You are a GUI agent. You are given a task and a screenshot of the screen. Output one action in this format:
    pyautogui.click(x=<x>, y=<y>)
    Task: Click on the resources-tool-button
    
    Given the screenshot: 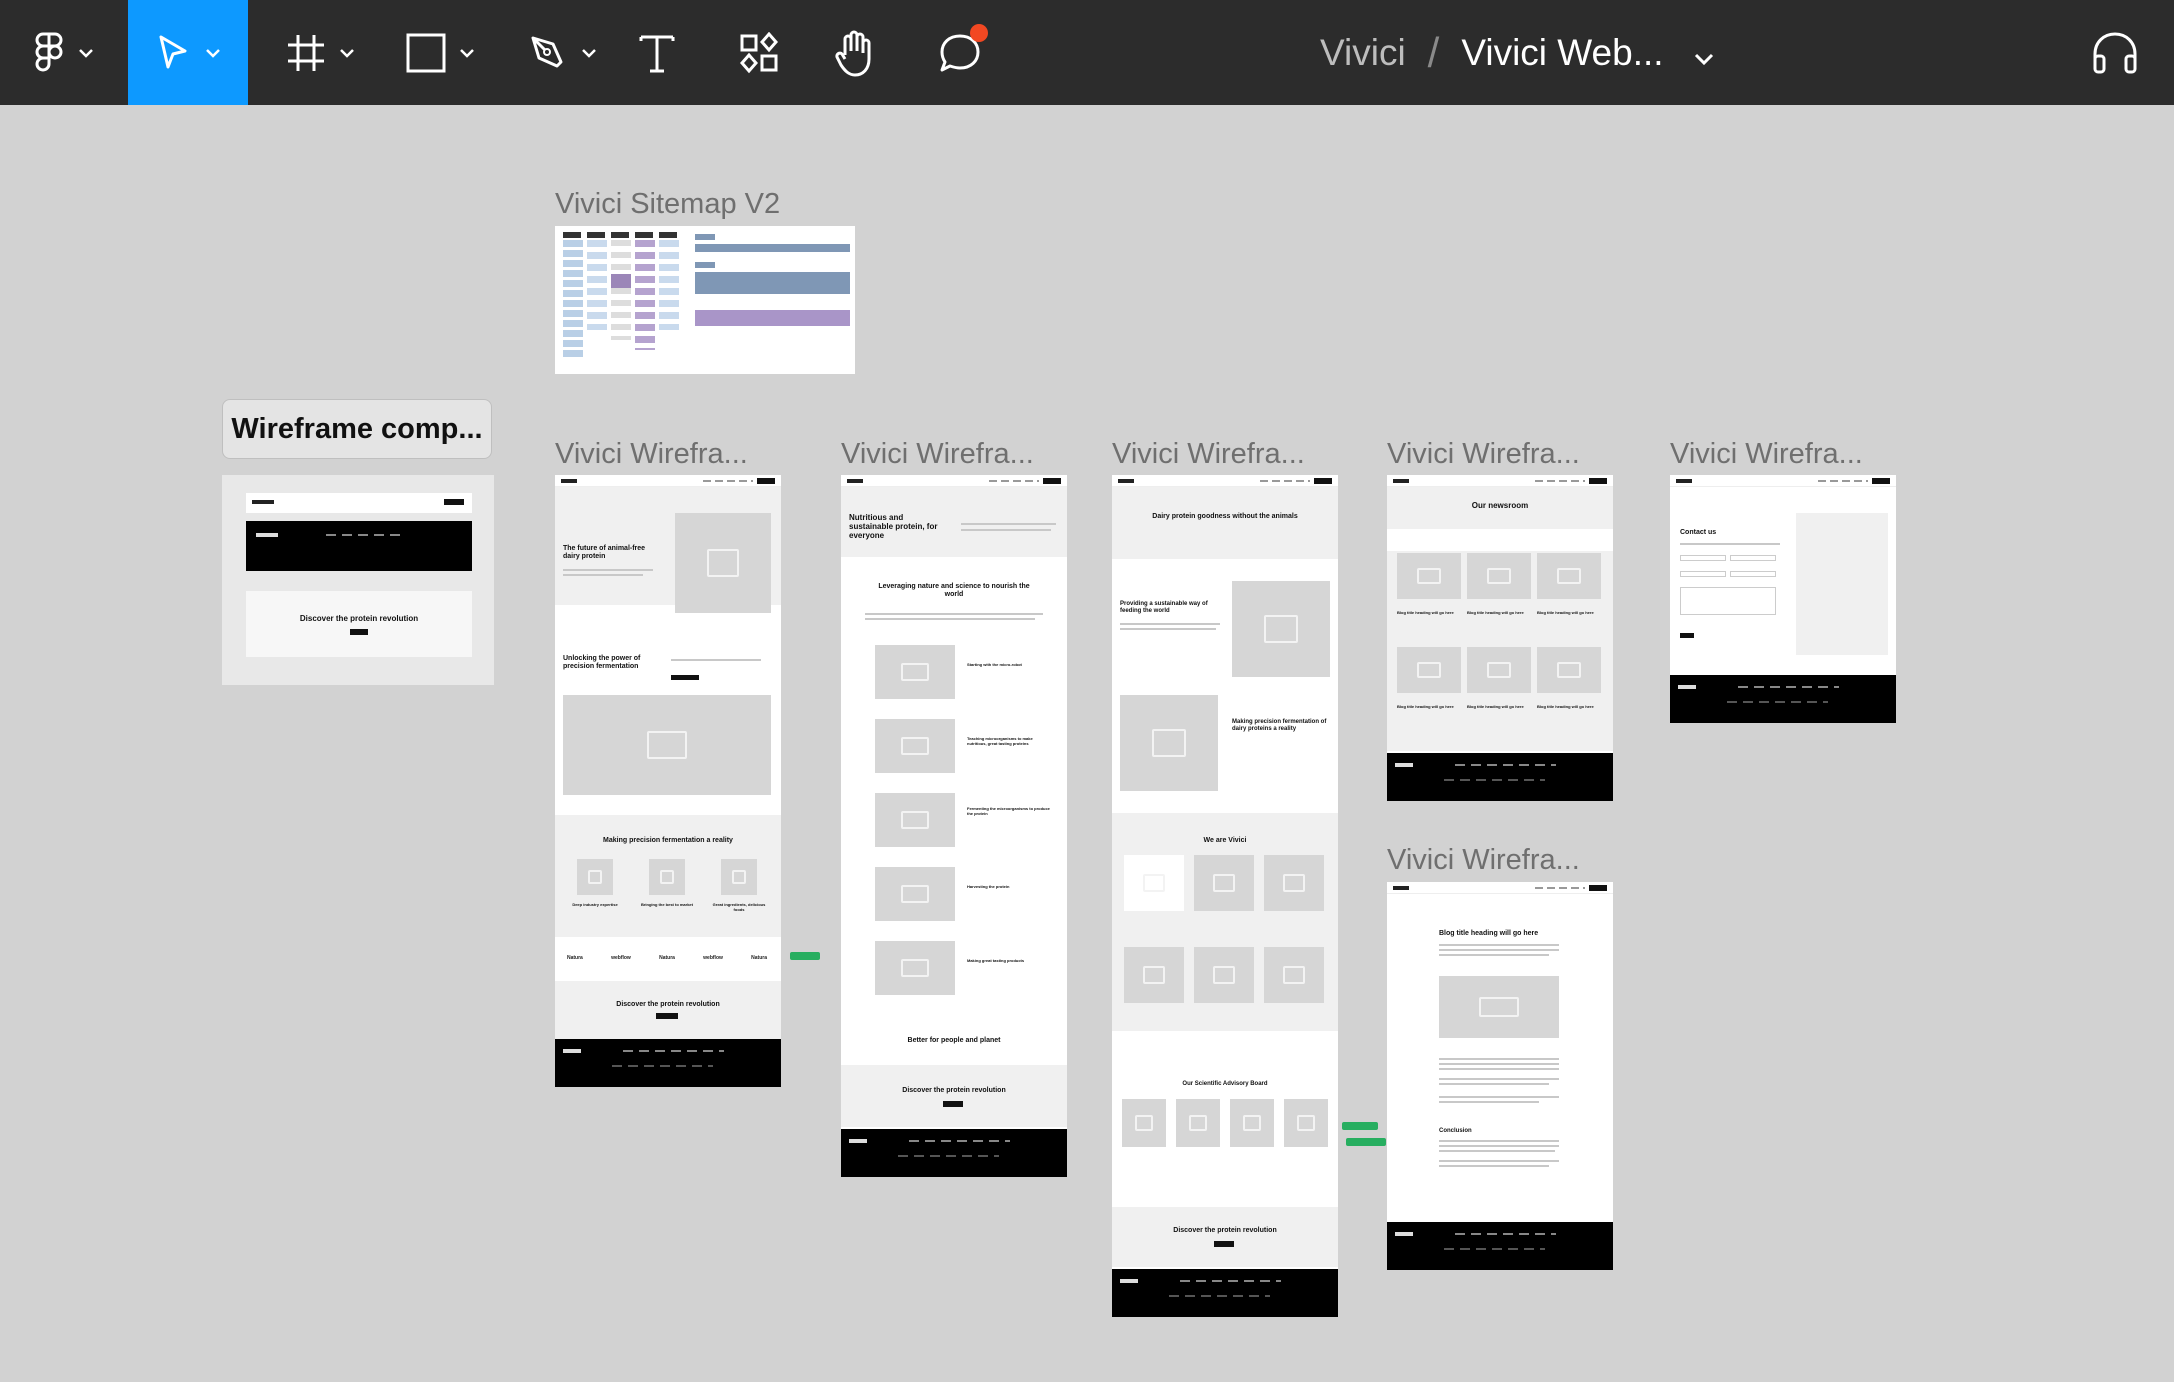 What is the action you would take?
    pyautogui.click(x=759, y=52)
    